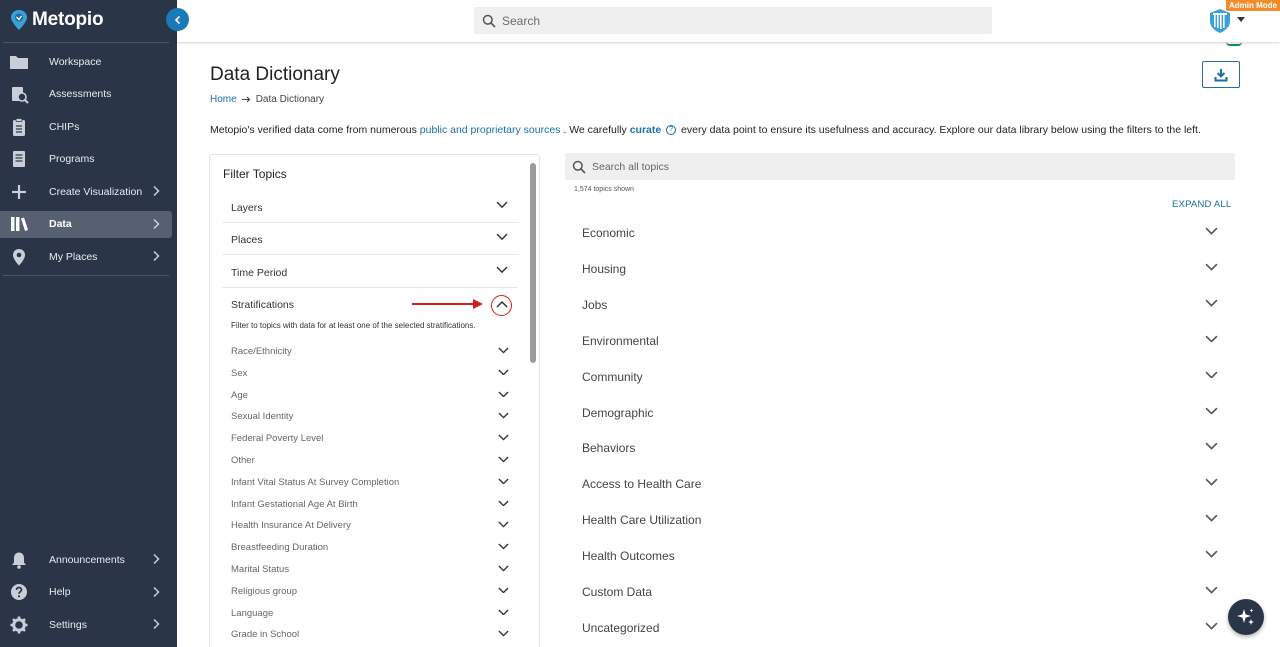 Image resolution: width=1280 pixels, height=647 pixels. I want to click on topic-category-health-outcomes: Health Outcomes, so click(898, 557).